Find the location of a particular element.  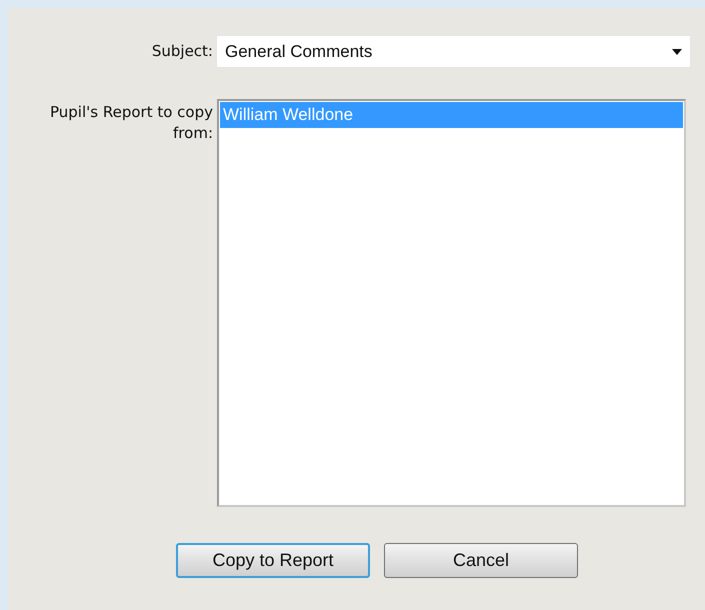

copy-button: Copy to Report is located at coordinates (273, 560).